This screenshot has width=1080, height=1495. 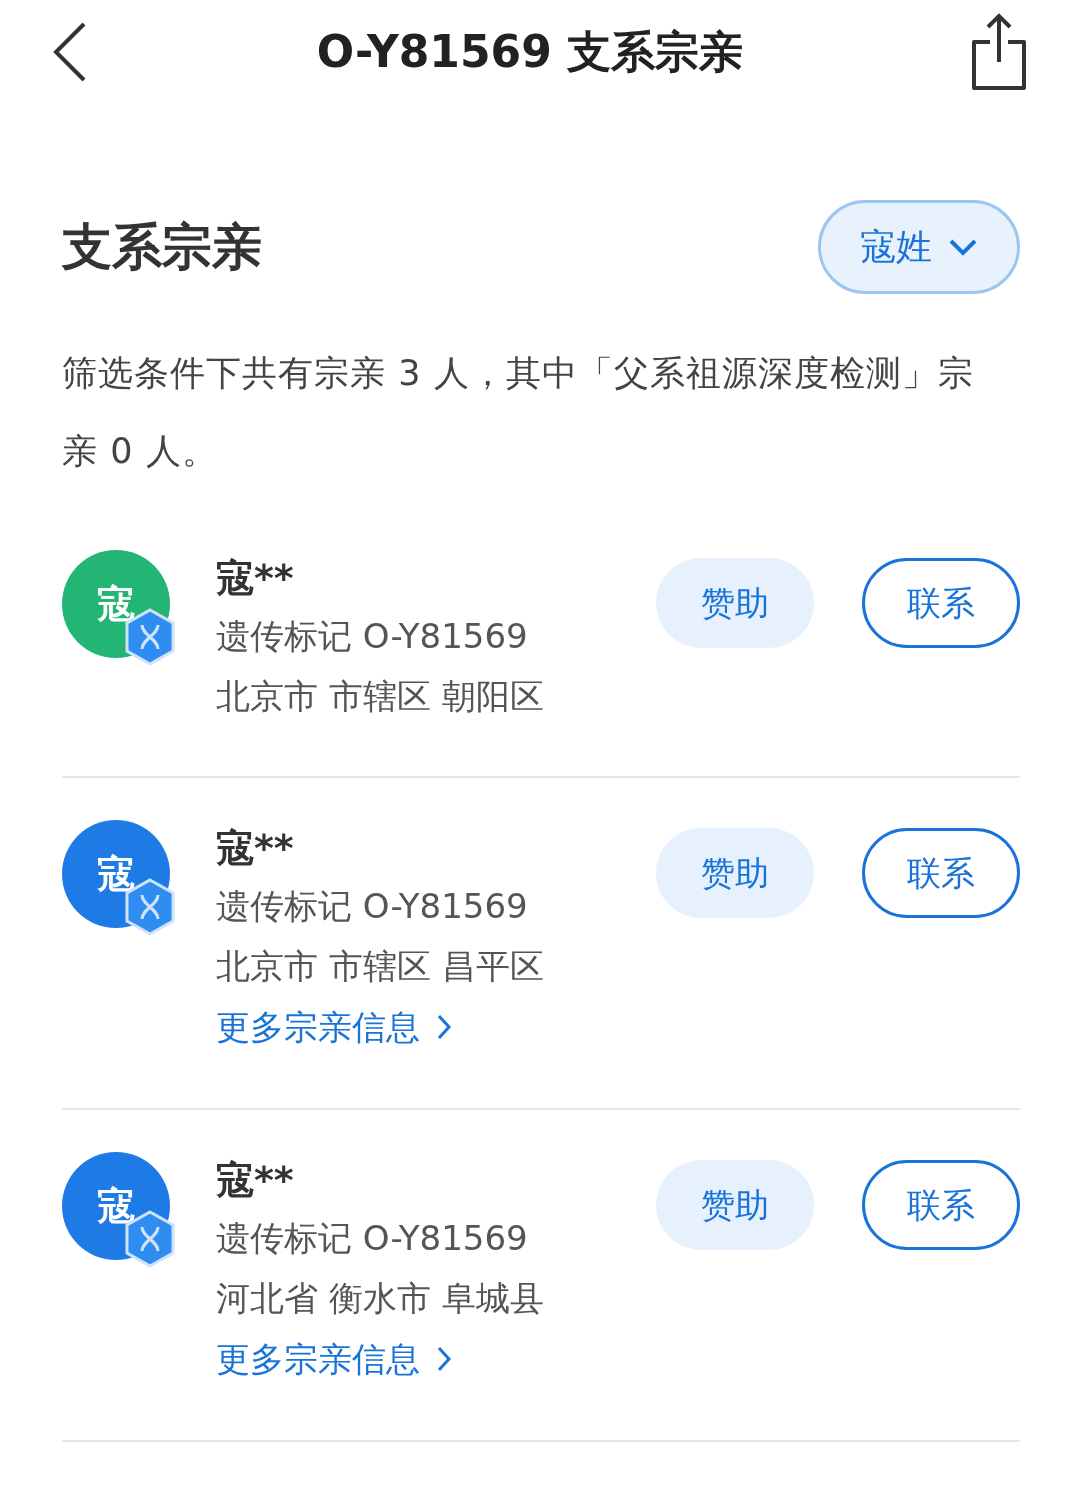 I want to click on summary-text: 筛选条件下共有宗亲 3 人，其中「父系祖源深度检测」宗亲 0 人。, so click(x=518, y=412).